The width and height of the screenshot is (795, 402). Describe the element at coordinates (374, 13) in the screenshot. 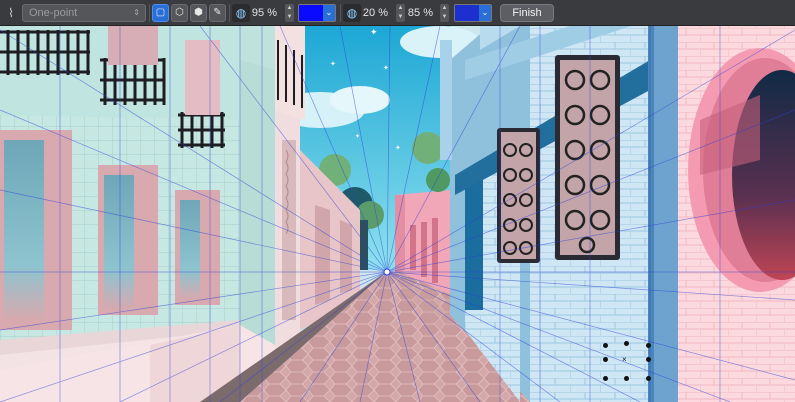

I see `grid-opacity-a-value: 20 %` at that location.